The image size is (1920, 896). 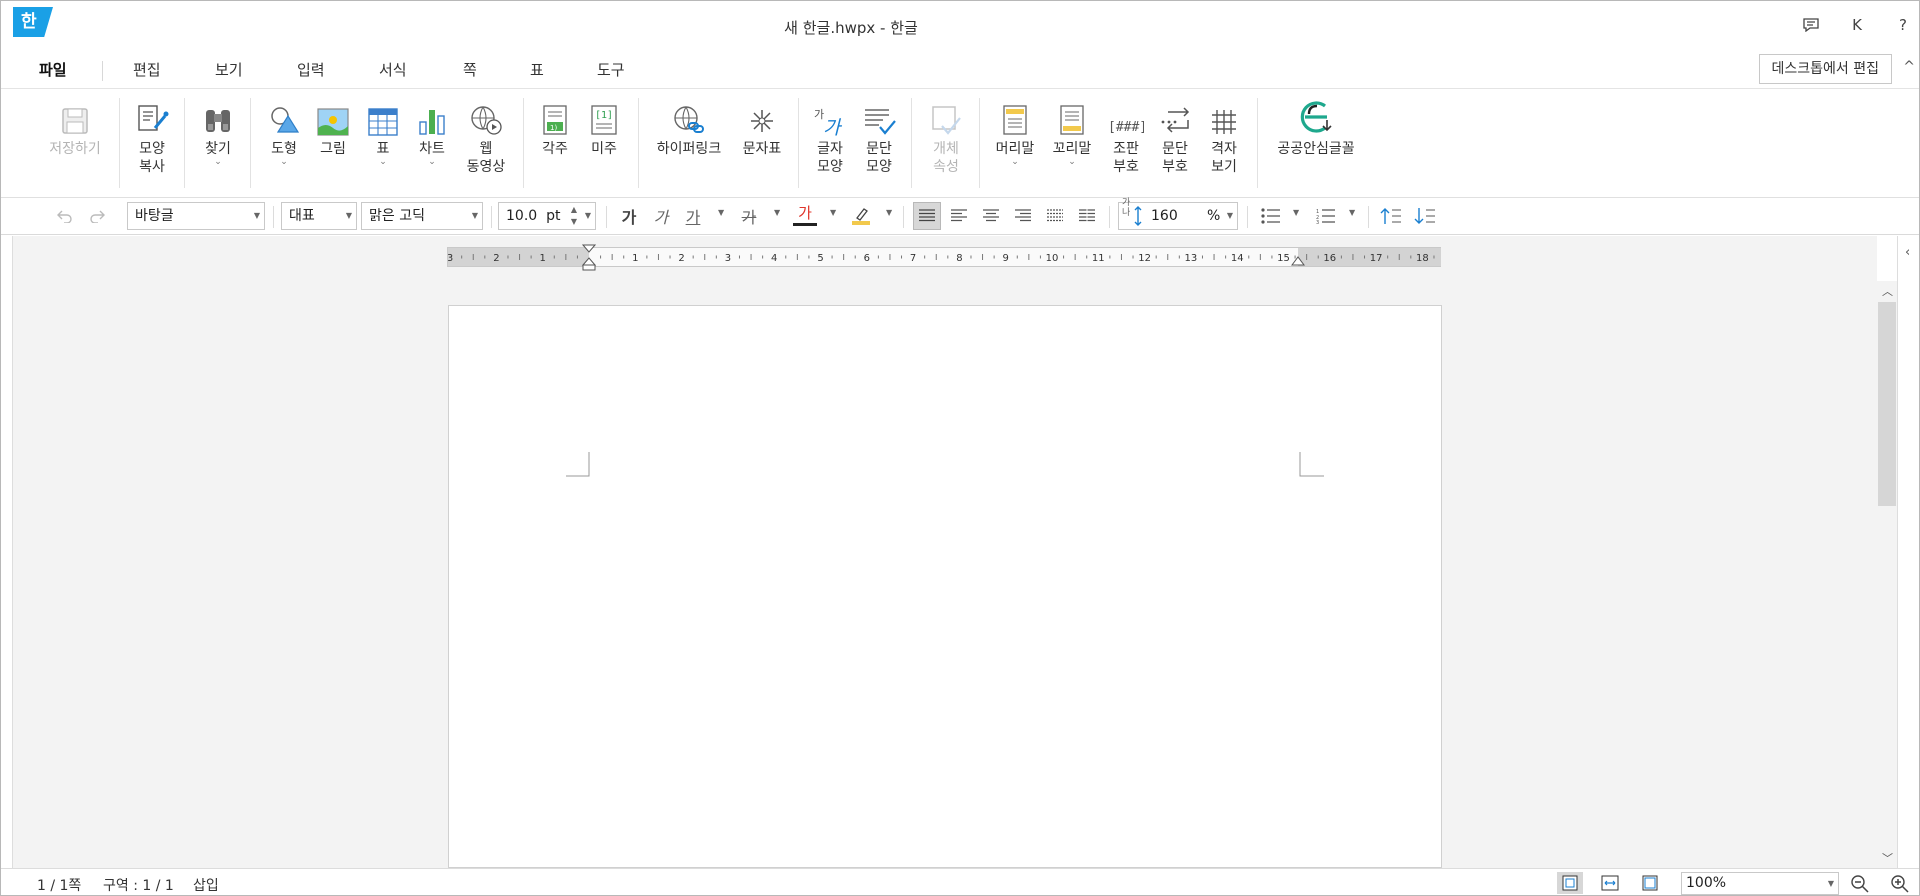 What do you see at coordinates (991, 216) in the screenshot?
I see `align-center-icon` at bounding box center [991, 216].